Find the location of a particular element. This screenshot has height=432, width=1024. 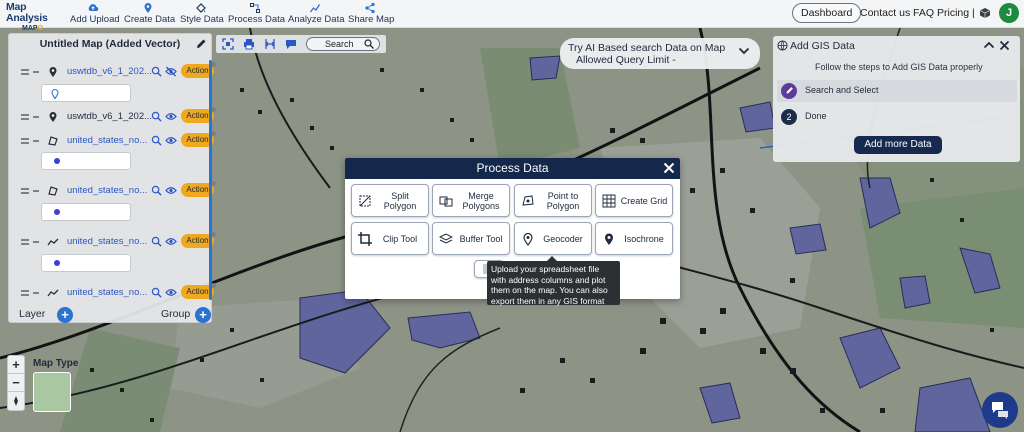

app-logo: Map Analysis MAPO is located at coordinates (37, 17).